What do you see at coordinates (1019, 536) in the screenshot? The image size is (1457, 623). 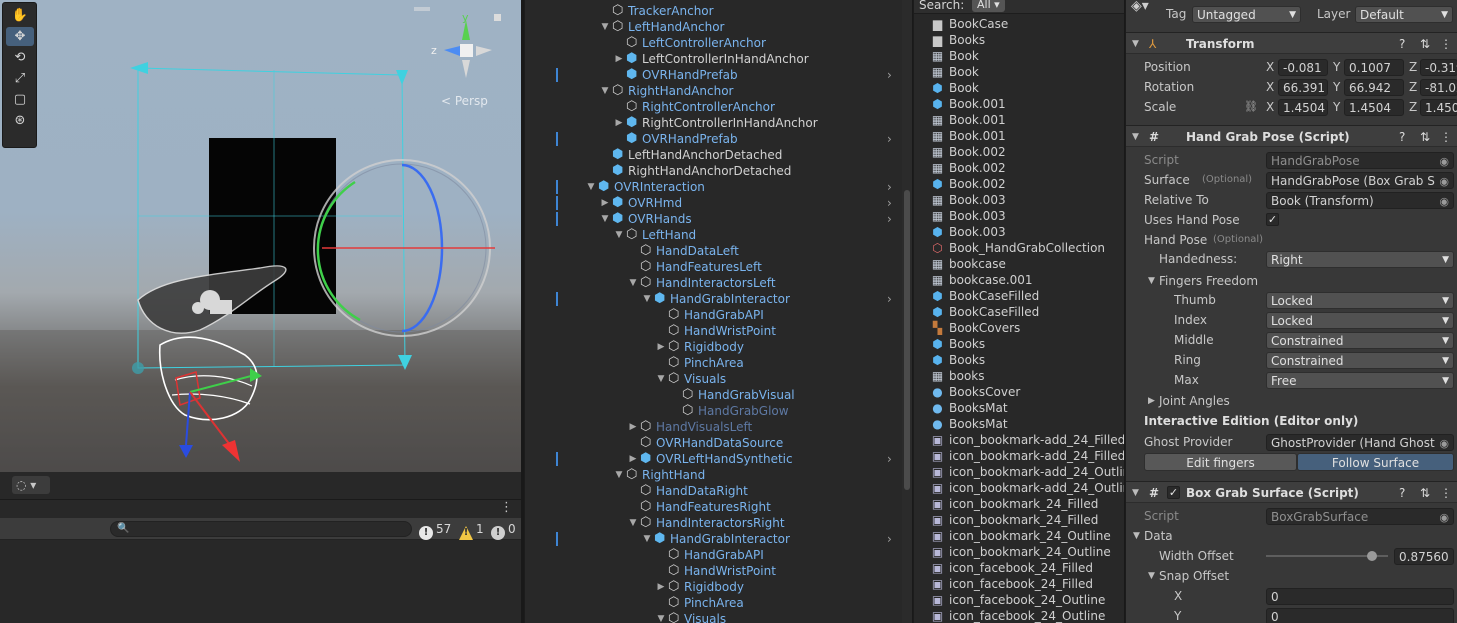 I see `project-asset-item: ▣ icon_bookmark_24_Outline` at bounding box center [1019, 536].